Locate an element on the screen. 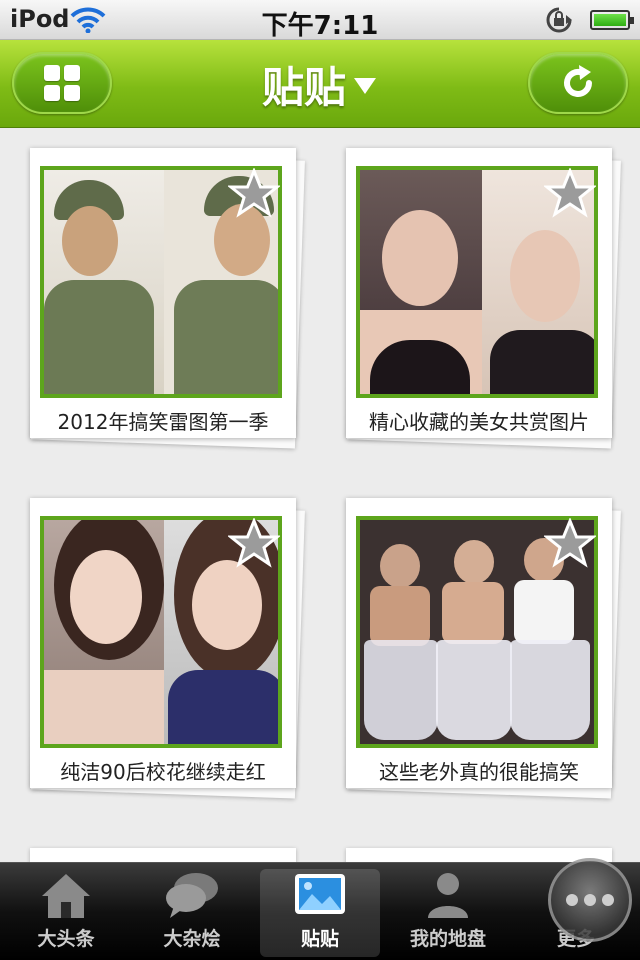 Image resolution: width=640 pixels, height=960 pixels. tab-mix: 大杂烩 is located at coordinates (192, 913).